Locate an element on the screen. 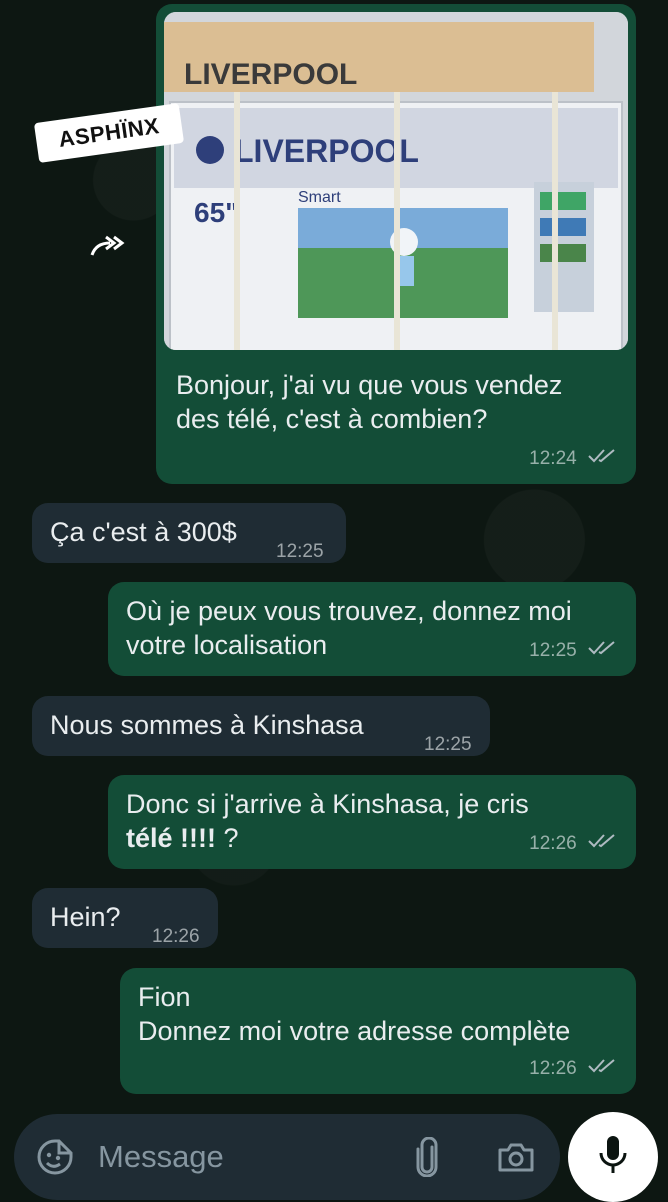 This screenshot has height=1202, width=668. attach-icon is located at coordinates (427, 1157).